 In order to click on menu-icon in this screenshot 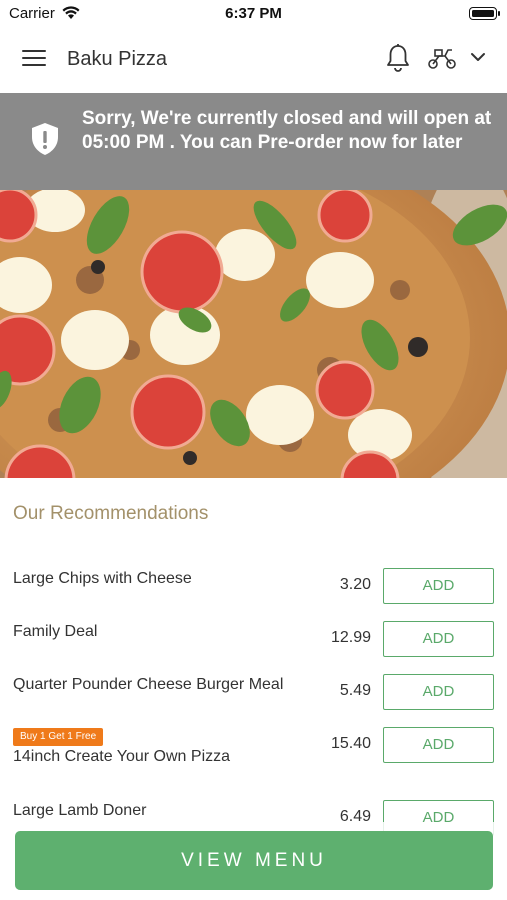, I will do `click(34, 59)`.